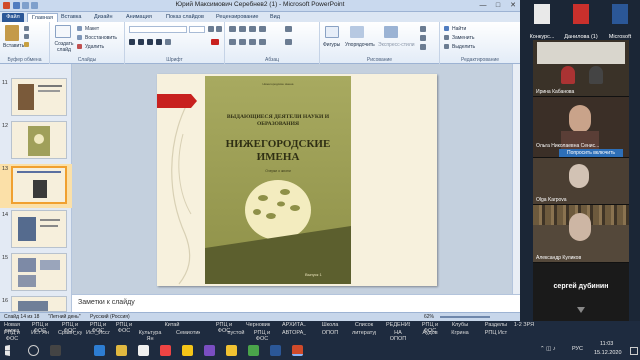  What do you see at coordinates (581, 292) in the screenshot?
I see `participant-tile: сергей дубинин` at bounding box center [581, 292].